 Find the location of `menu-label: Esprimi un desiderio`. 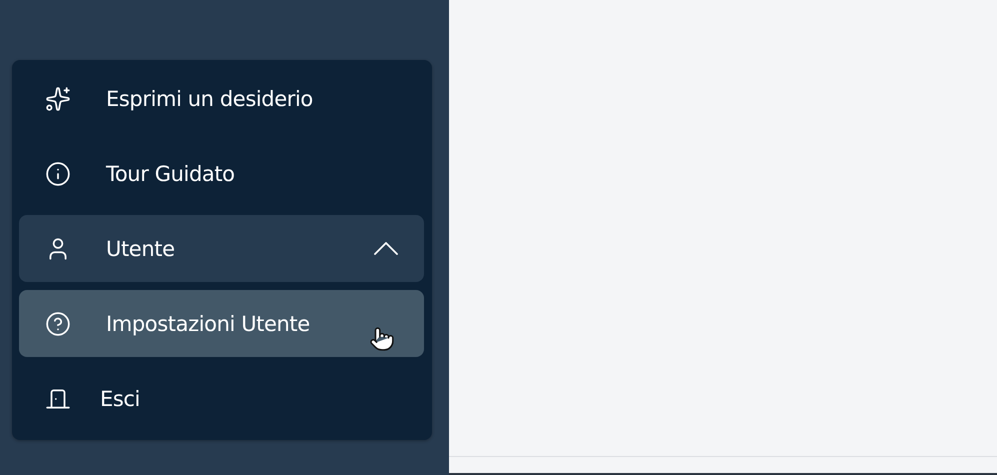

menu-label: Esprimi un desiderio is located at coordinates (210, 98).